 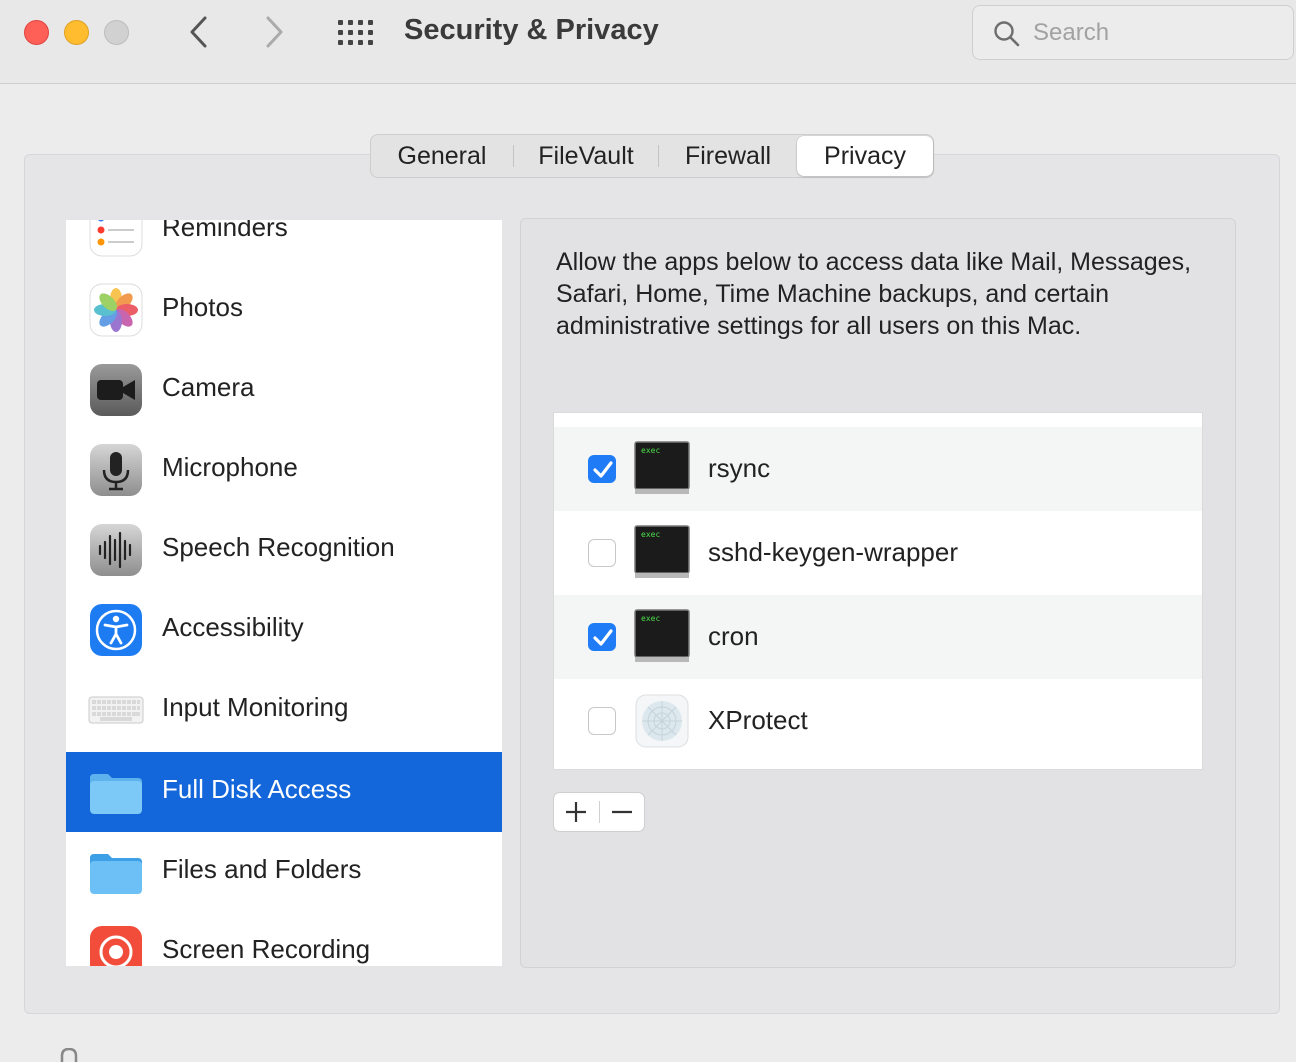 I want to click on app-checkbox-sshd-keygen-wrapper, so click(x=602, y=553).